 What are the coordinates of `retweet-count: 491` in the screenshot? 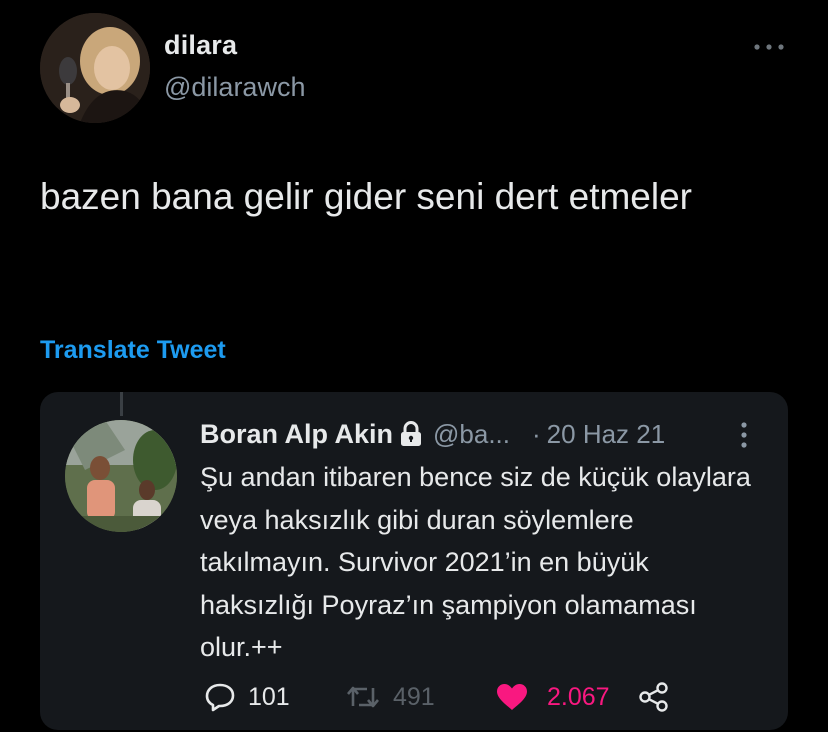 It's located at (414, 696).